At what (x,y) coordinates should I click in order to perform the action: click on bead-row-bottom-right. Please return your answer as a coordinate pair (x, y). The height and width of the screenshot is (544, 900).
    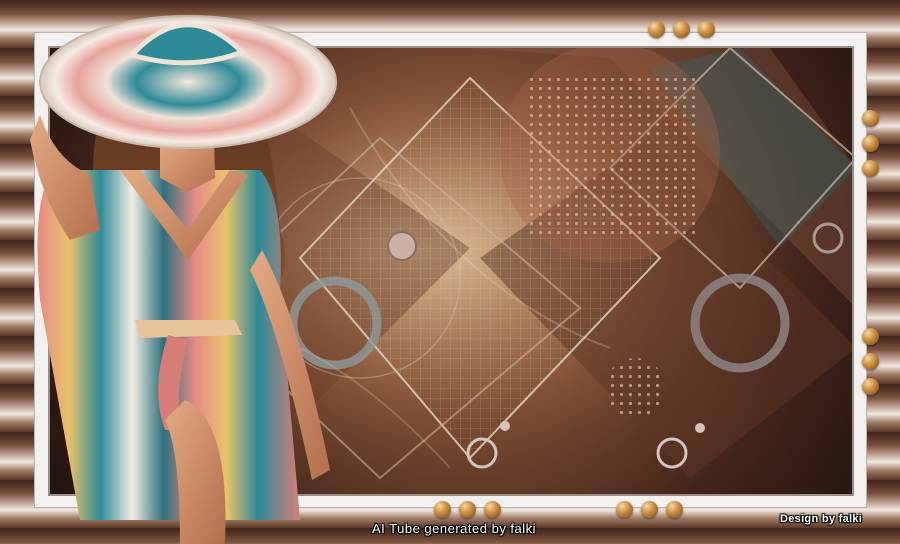
    Looking at the image, I should click on (649, 509).